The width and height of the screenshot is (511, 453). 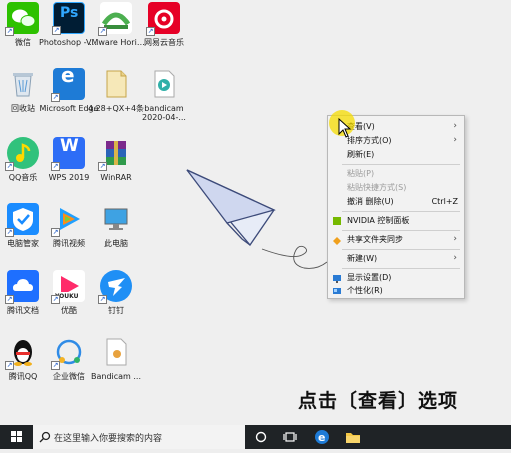 I want to click on wecom-icon: ↗, so click(x=68, y=353).